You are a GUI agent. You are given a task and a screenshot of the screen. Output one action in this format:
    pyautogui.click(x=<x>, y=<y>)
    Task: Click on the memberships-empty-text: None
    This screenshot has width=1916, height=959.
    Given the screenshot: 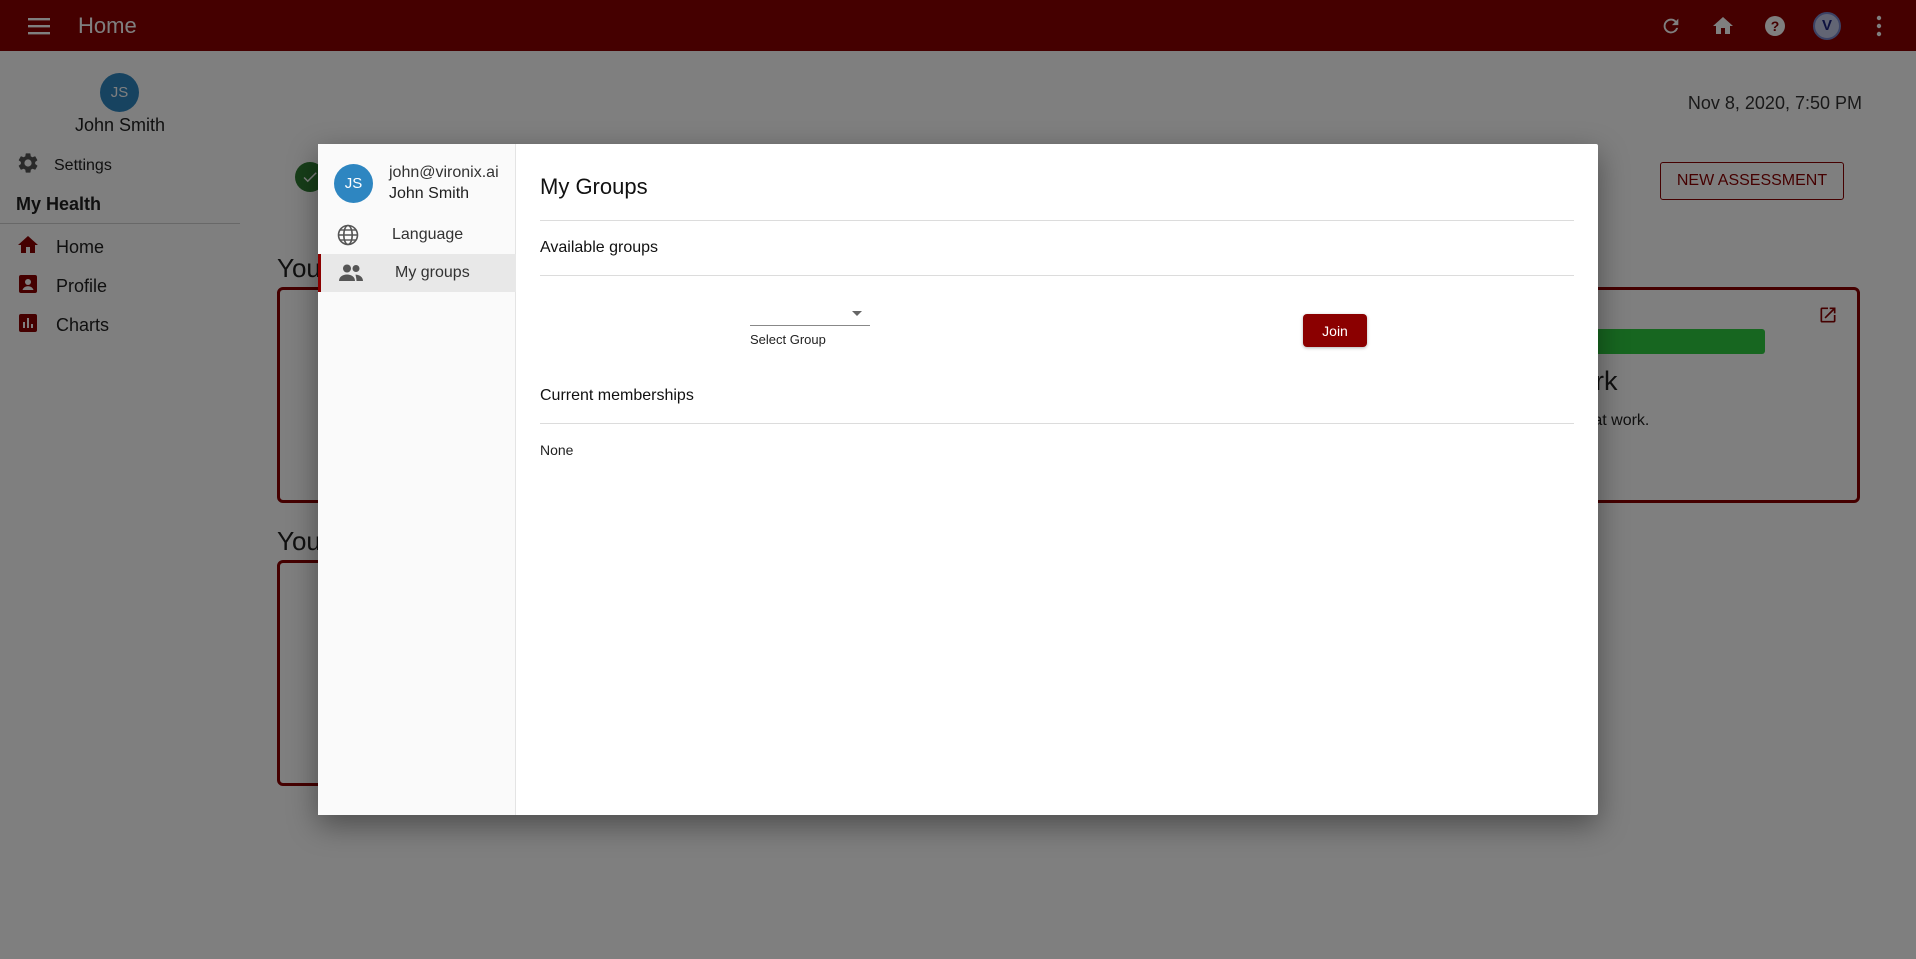 What is the action you would take?
    pyautogui.click(x=557, y=450)
    